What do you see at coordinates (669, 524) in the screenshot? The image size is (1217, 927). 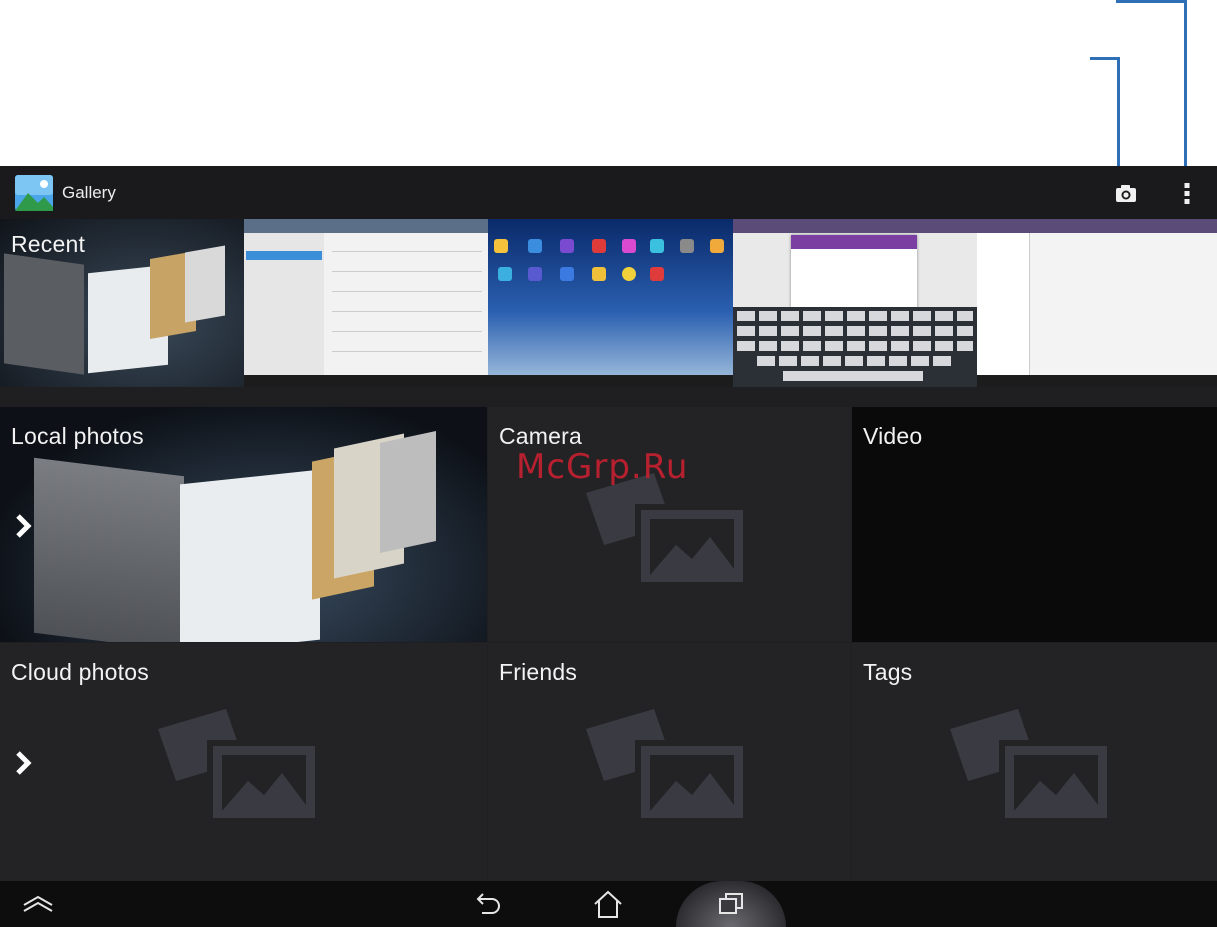 I see `album-camera: Camera` at bounding box center [669, 524].